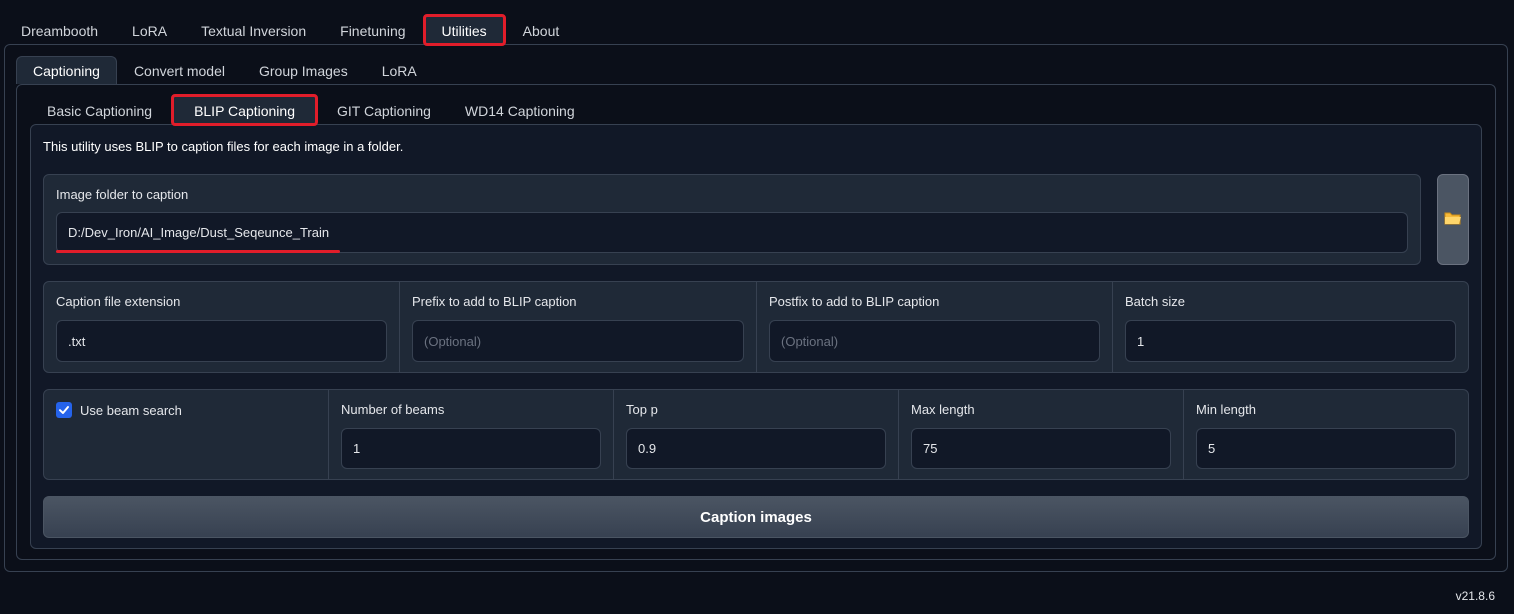  Describe the element at coordinates (1155, 301) in the screenshot. I see `batch-size-label: Batch size` at that location.